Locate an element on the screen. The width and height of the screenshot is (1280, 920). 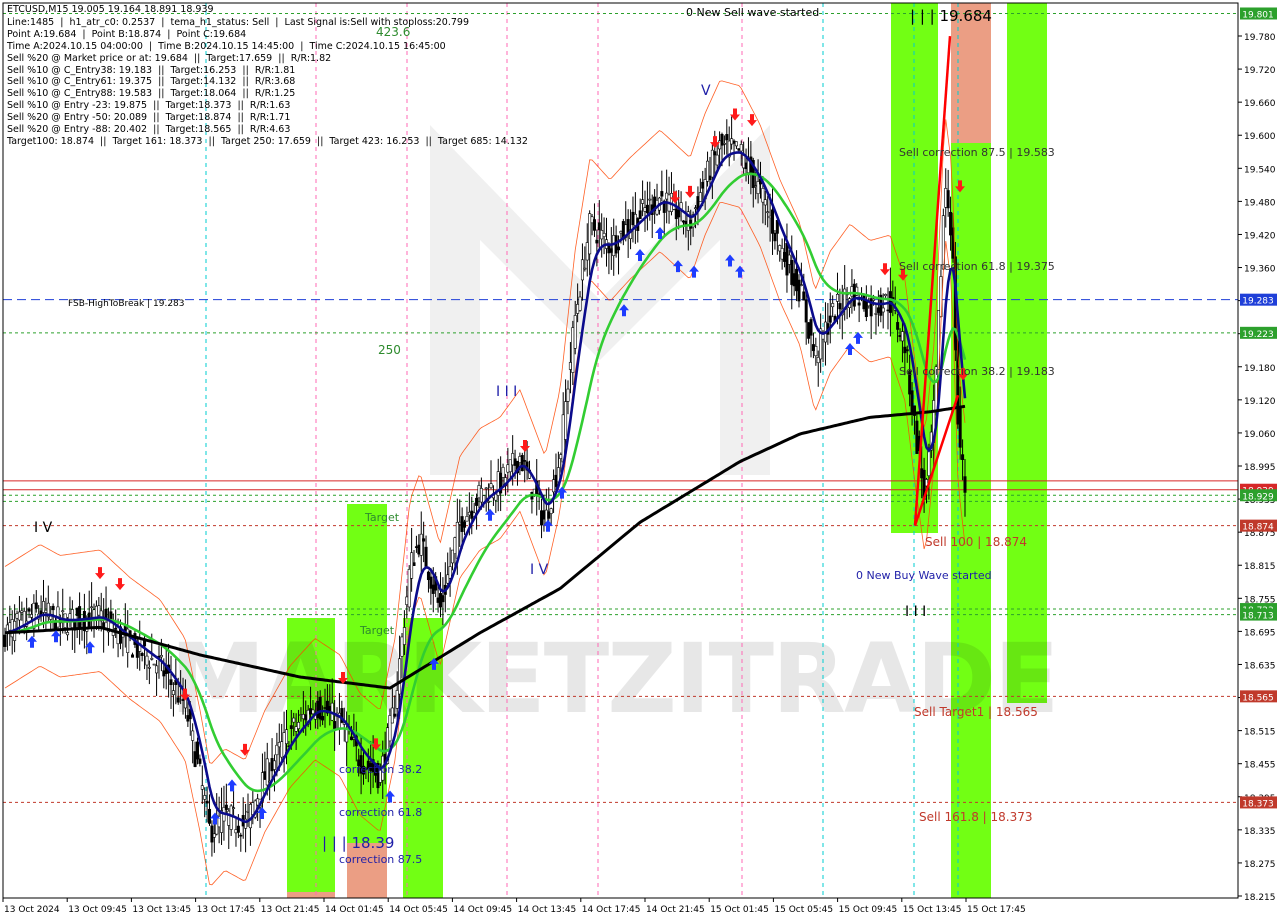
y-tick-label: 19.540 is located at coordinates (1260, 170).